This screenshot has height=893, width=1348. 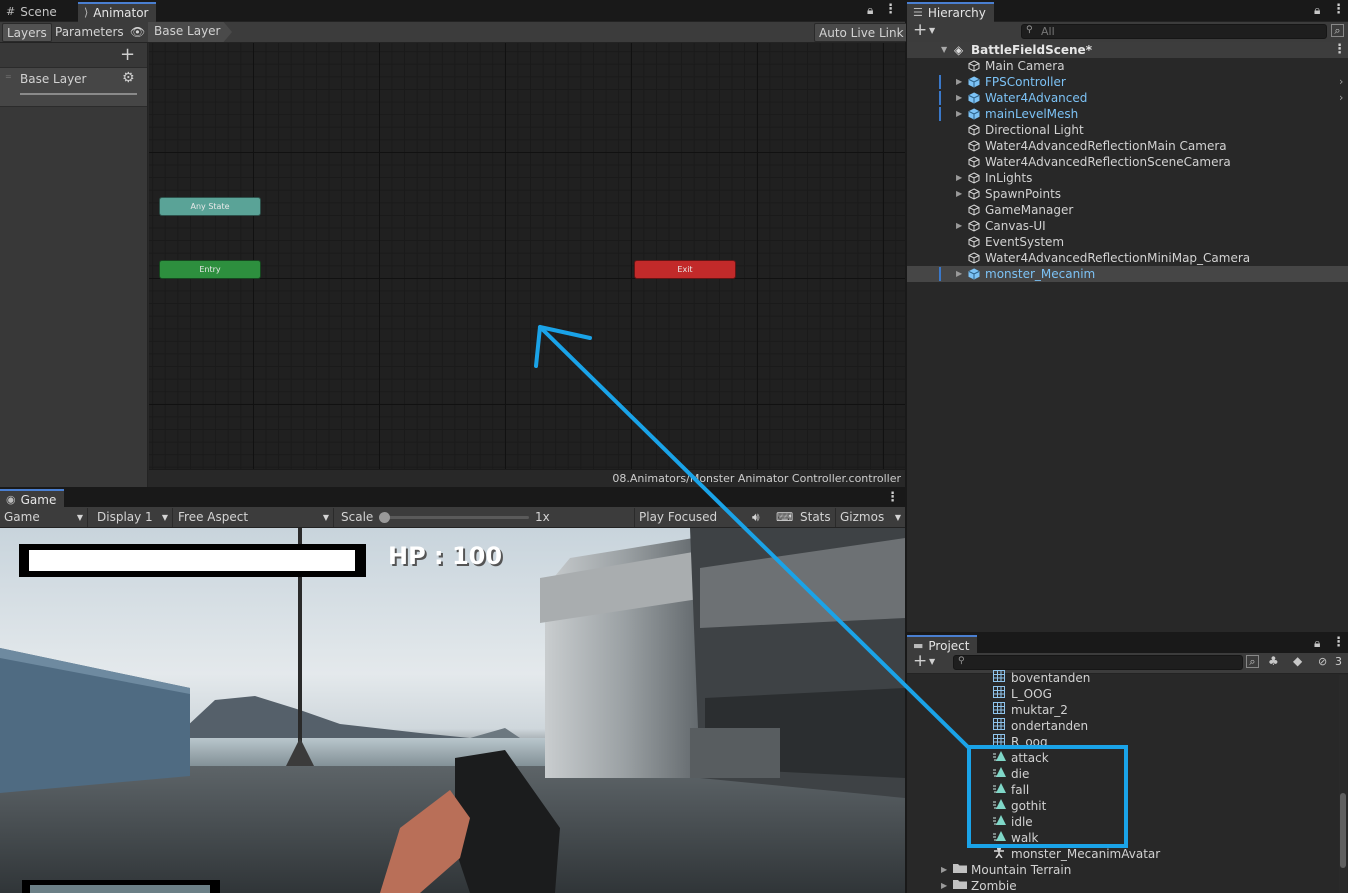 I want to click on tab-scene: # Scene, so click(x=32, y=12).